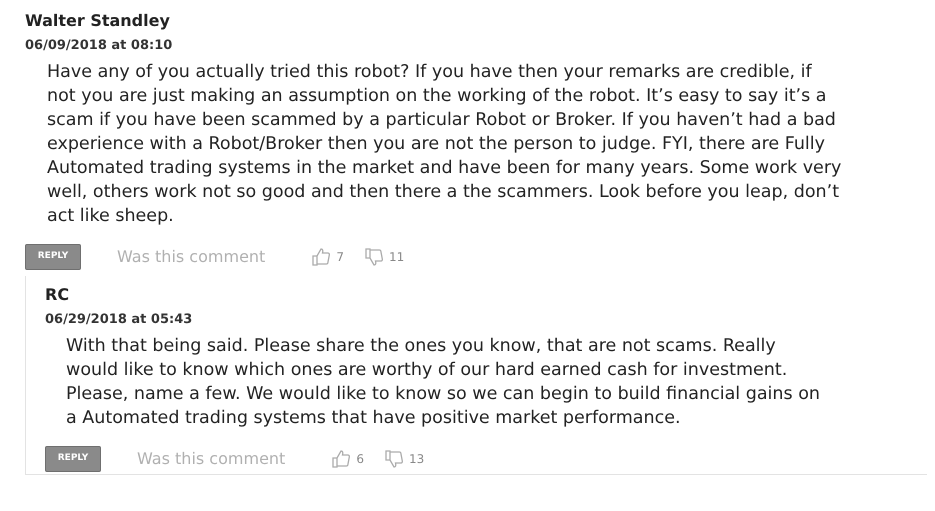 This screenshot has height=511, width=935. Describe the element at coordinates (57, 295) in the screenshot. I see `author-name: RC` at that location.